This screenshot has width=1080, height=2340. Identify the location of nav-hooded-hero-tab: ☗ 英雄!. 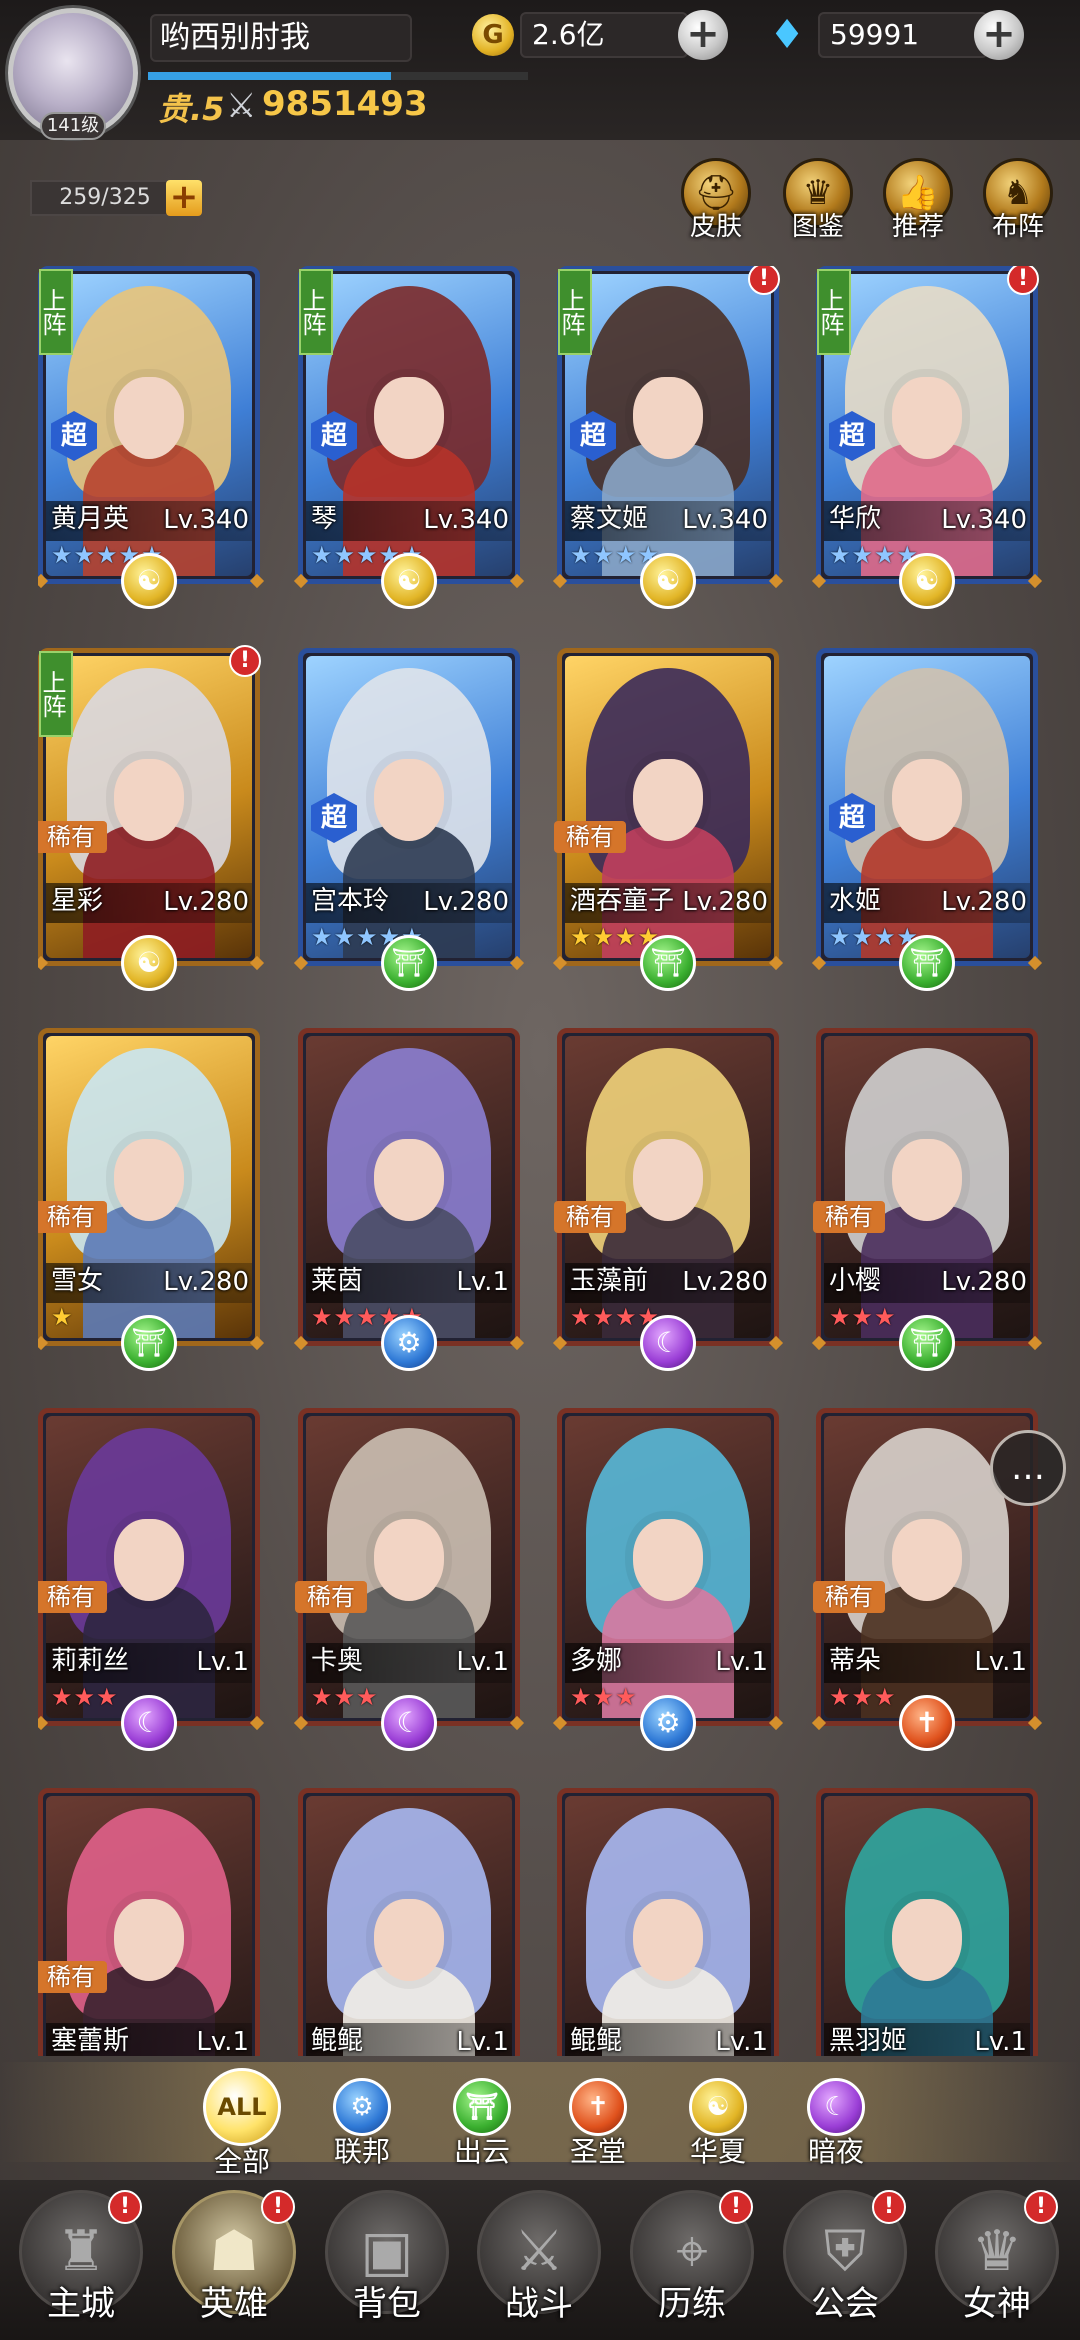
(234, 2265).